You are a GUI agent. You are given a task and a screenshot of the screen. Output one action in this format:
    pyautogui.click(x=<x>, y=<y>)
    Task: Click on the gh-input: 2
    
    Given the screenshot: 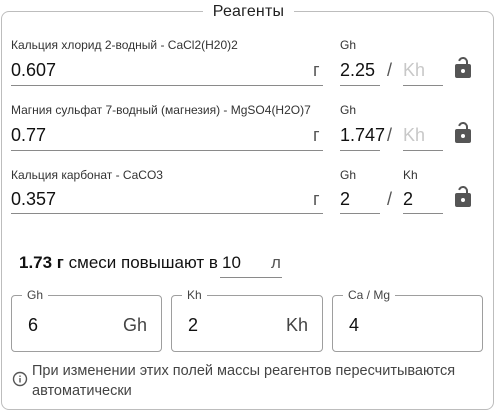 What is the action you would take?
    pyautogui.click(x=345, y=199)
    